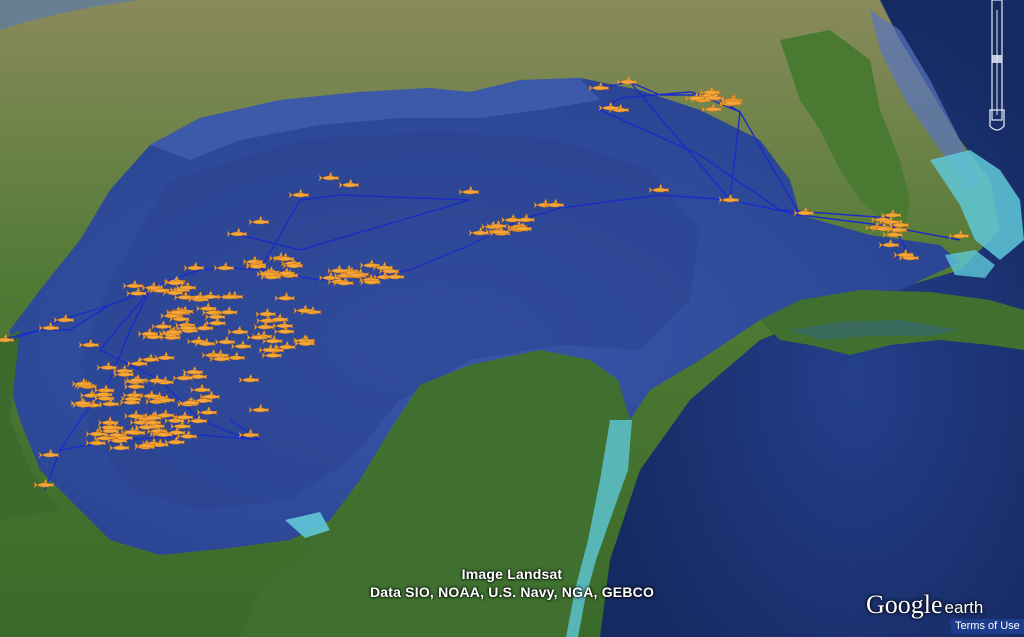 The width and height of the screenshot is (1024, 637). Describe the element at coordinates (904, 604) in the screenshot. I see `logo-brand: Google` at that location.